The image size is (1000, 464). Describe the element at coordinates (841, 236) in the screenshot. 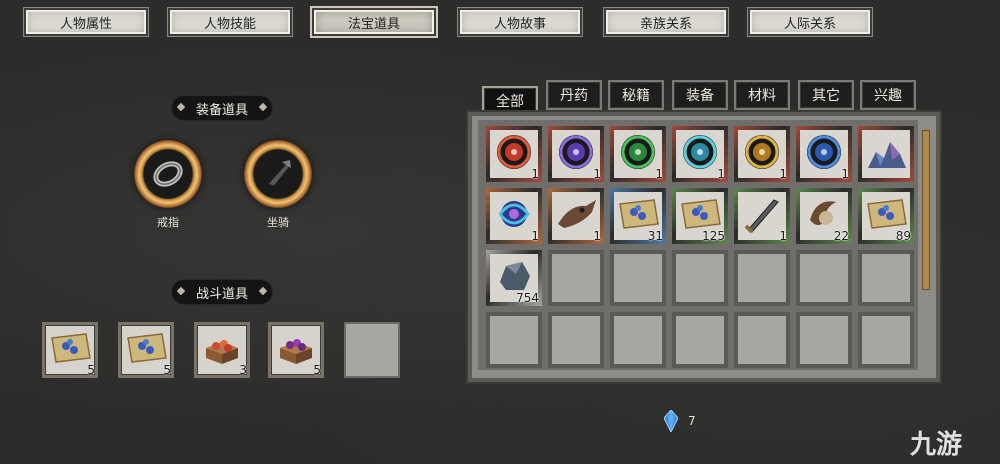

I see `item-quantity: 22` at that location.